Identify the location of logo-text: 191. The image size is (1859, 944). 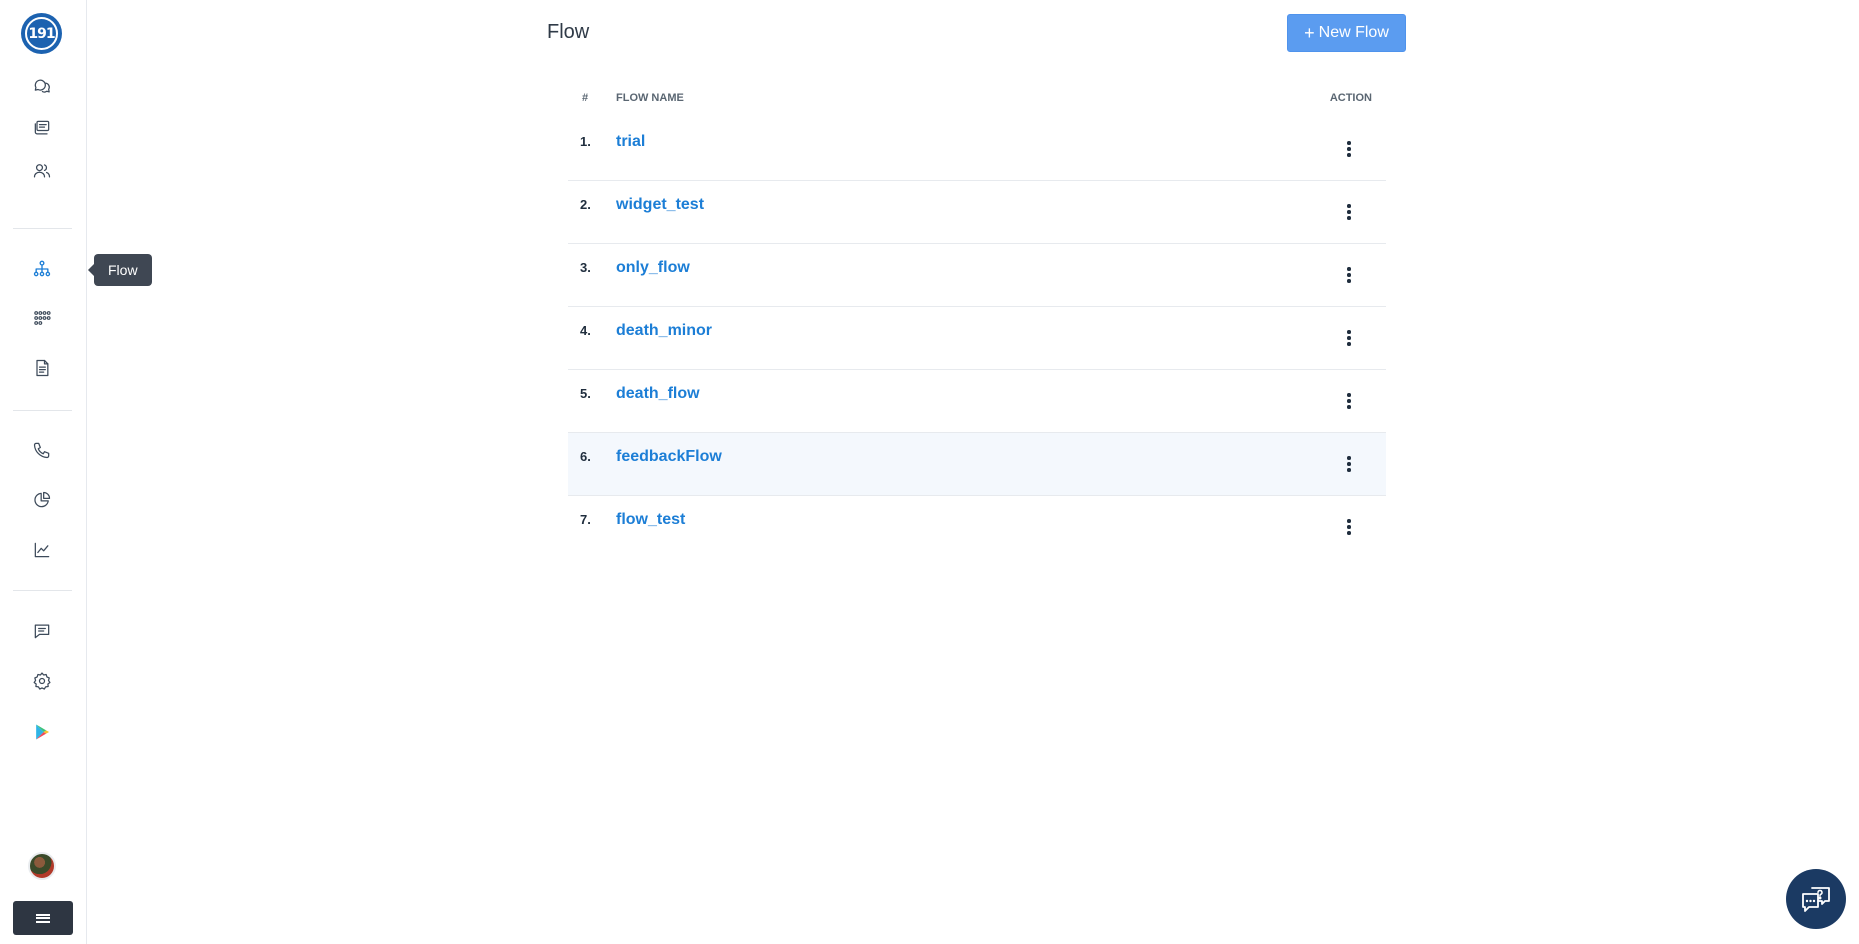
(41, 33).